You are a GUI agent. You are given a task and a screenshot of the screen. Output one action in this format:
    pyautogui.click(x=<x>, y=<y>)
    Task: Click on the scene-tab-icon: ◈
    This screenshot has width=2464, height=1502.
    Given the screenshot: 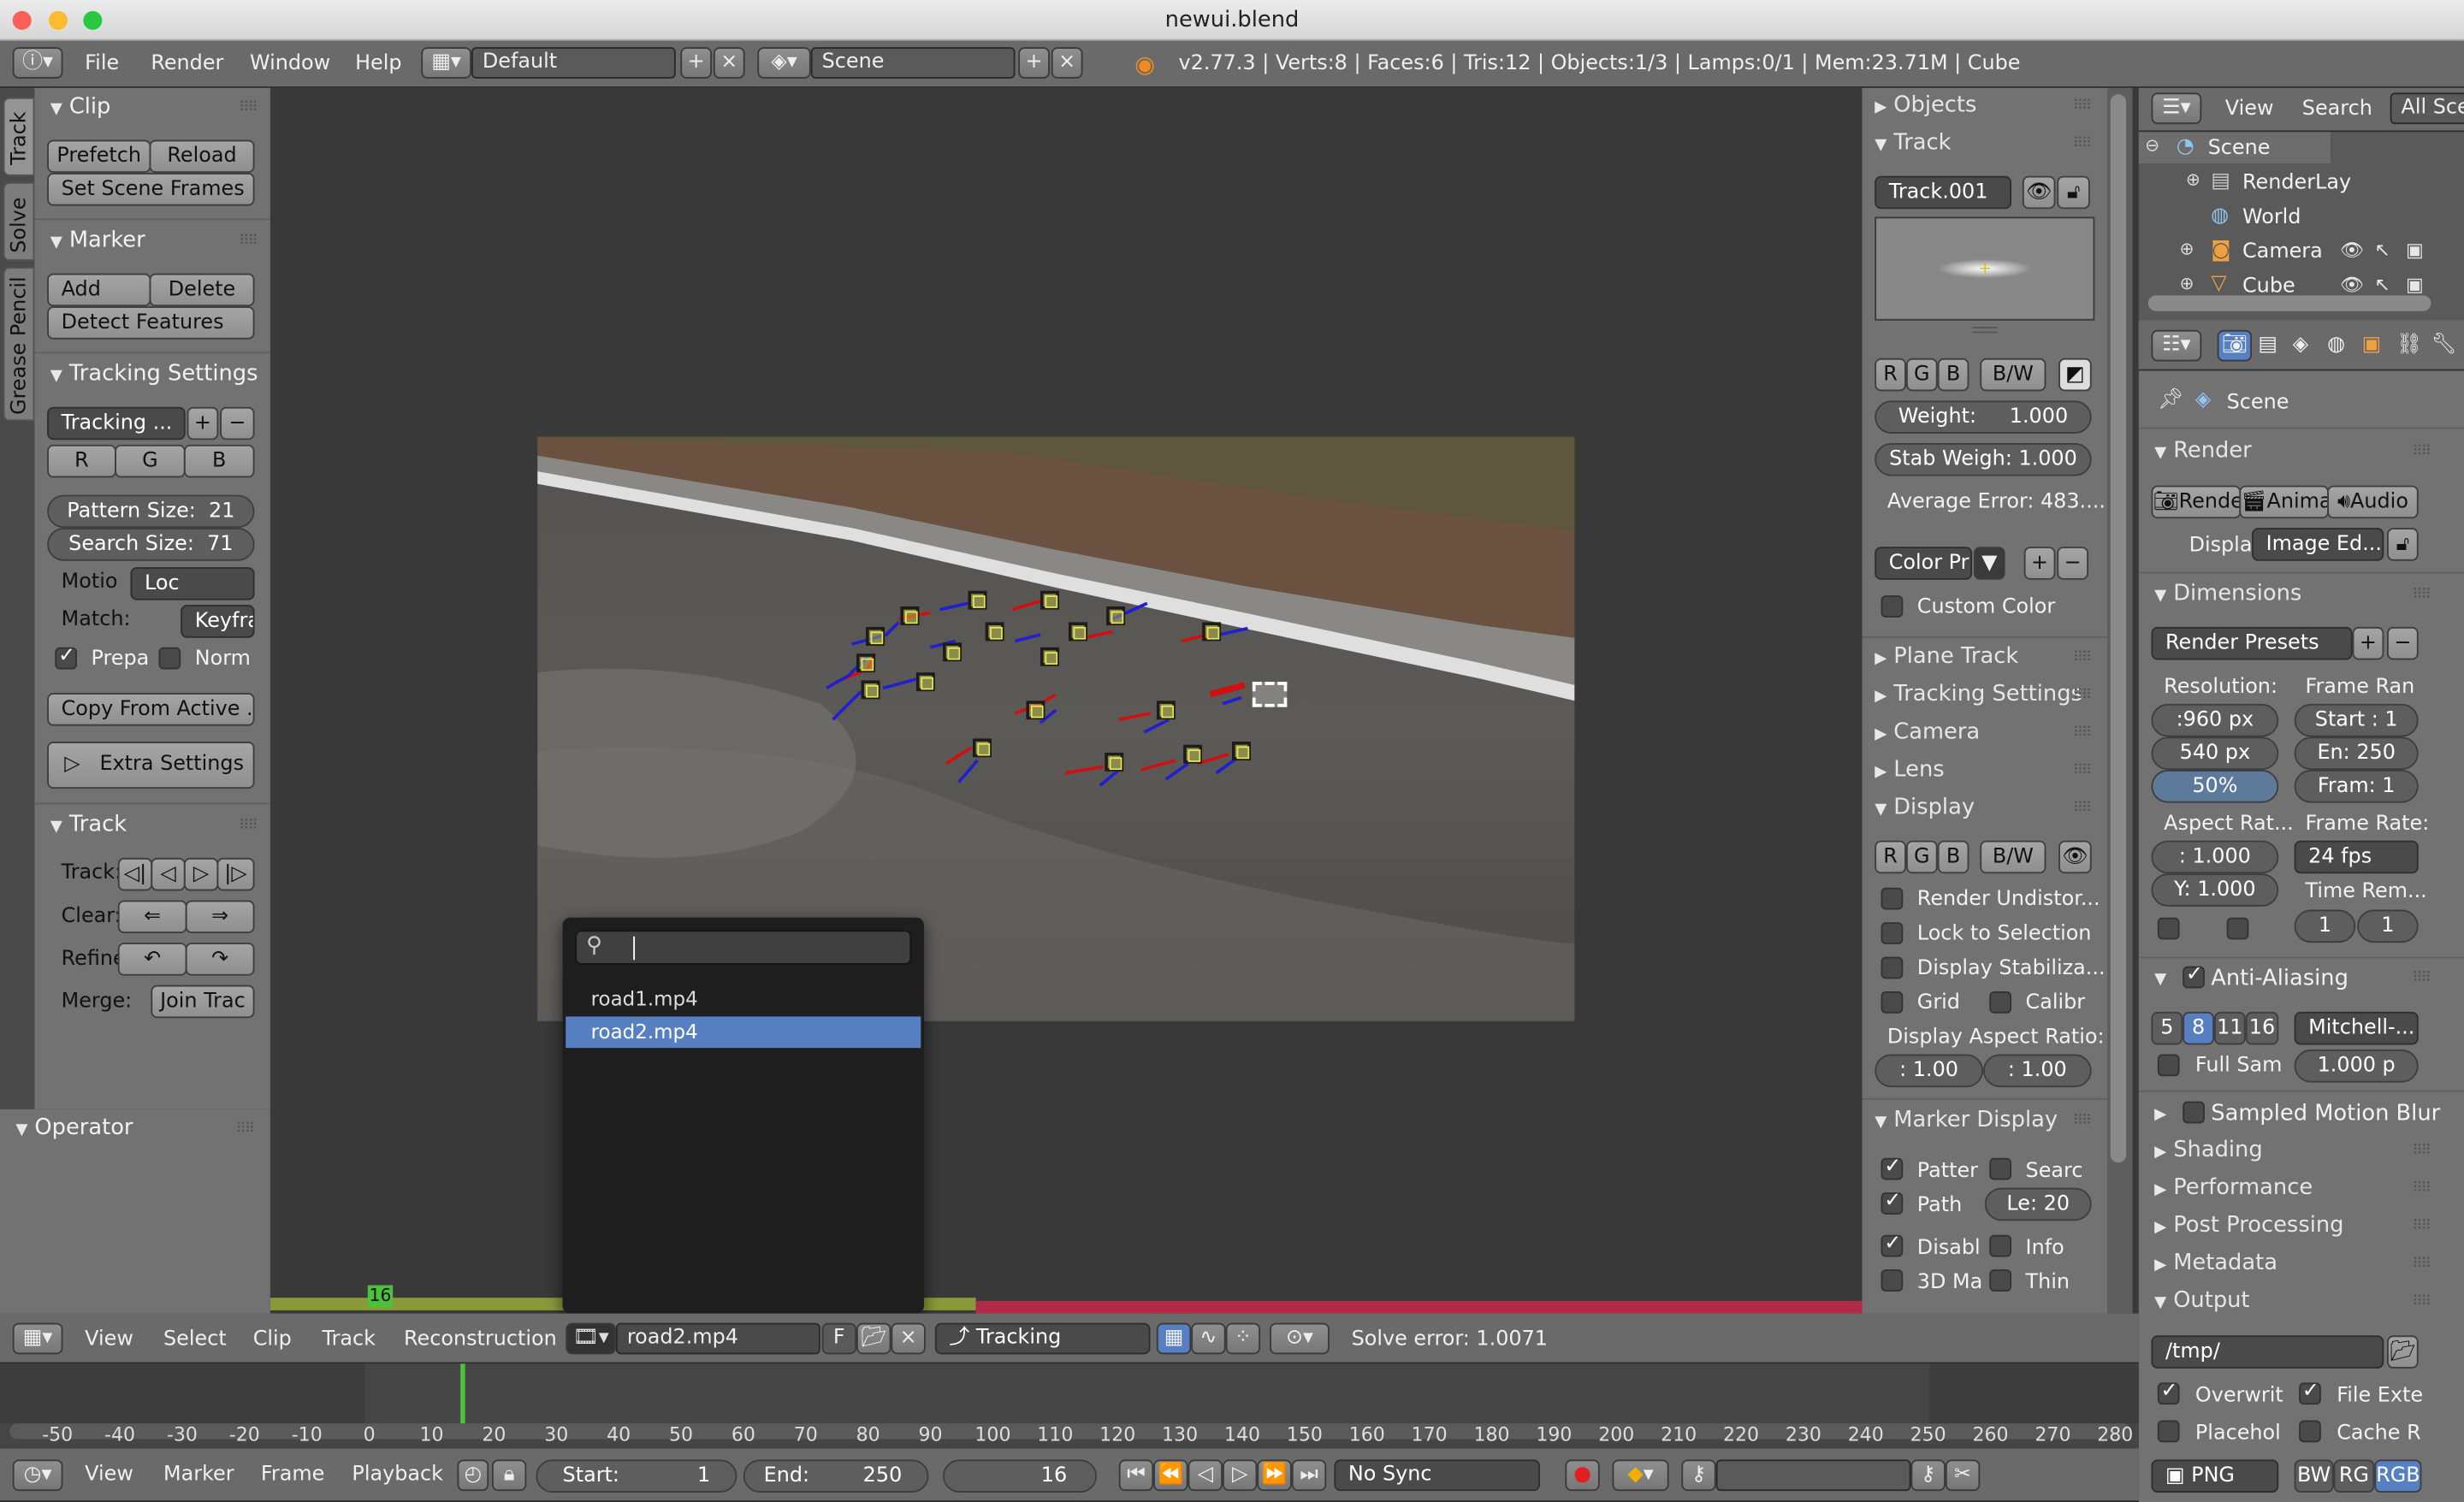 What is the action you would take?
    pyautogui.click(x=2300, y=345)
    